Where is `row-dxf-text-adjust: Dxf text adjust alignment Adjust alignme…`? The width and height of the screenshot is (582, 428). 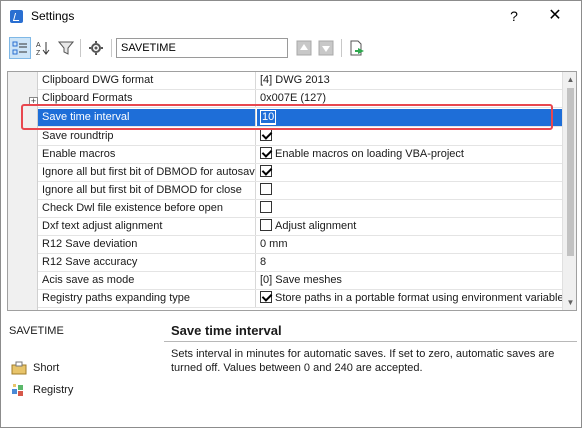 row-dxf-text-adjust: Dxf text adjust alignment Adjust alignme… is located at coordinates (300, 227).